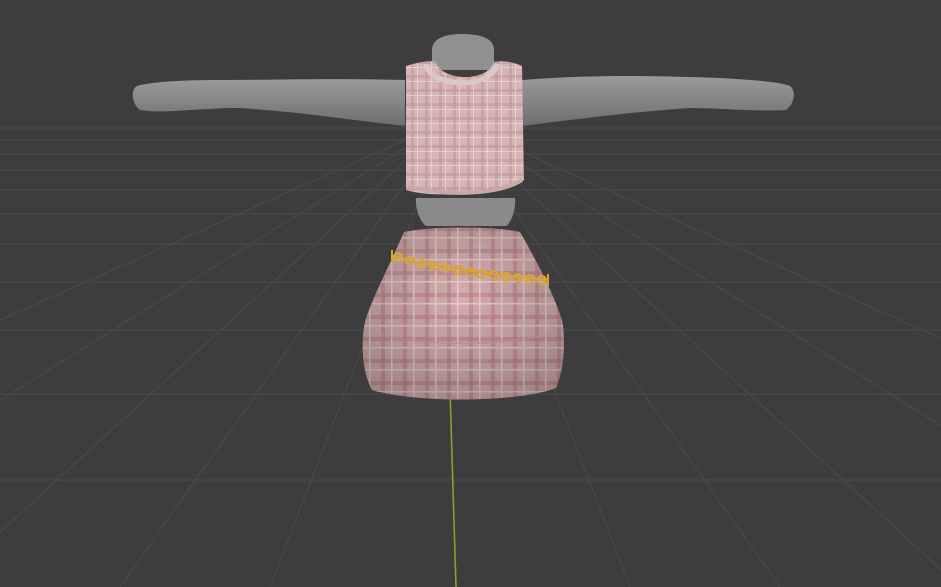 This screenshot has width=941, height=587. I want to click on mannequin-midriff, so click(465, 212).